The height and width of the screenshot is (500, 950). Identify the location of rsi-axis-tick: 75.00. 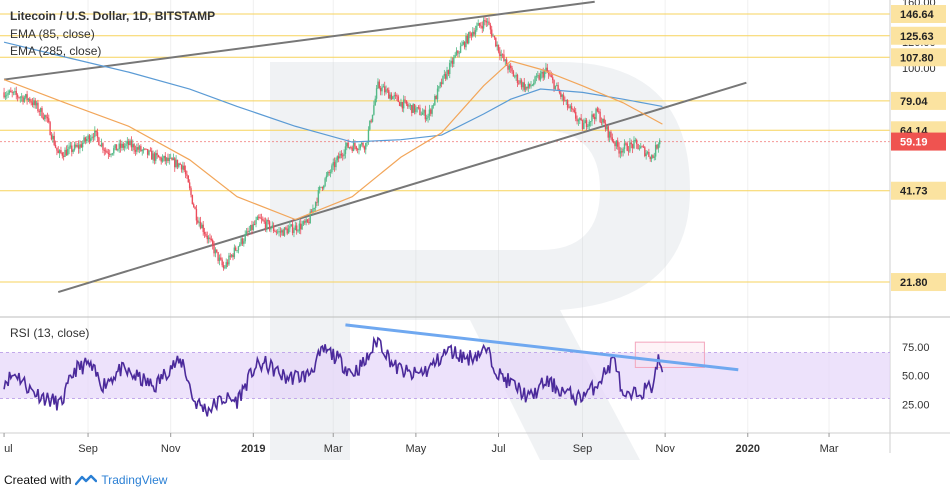
(916, 348).